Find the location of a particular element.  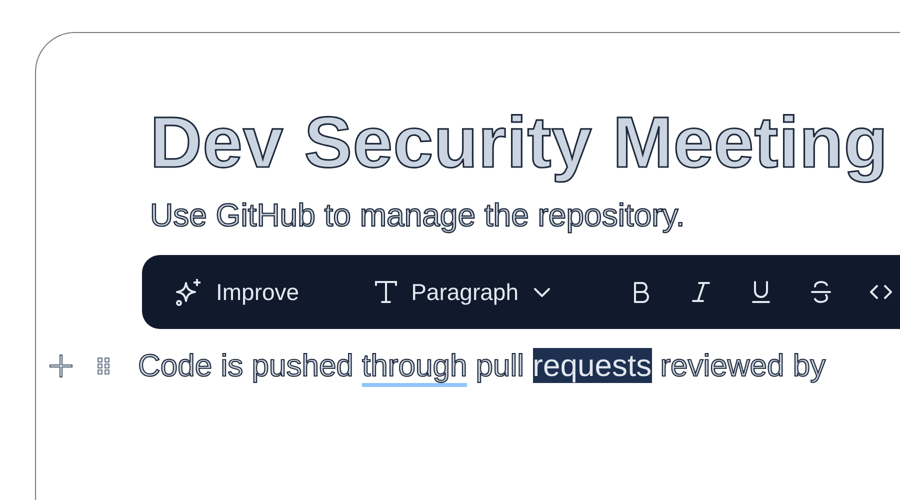

paragraph-dropdown: Paragraph is located at coordinates (463, 292).